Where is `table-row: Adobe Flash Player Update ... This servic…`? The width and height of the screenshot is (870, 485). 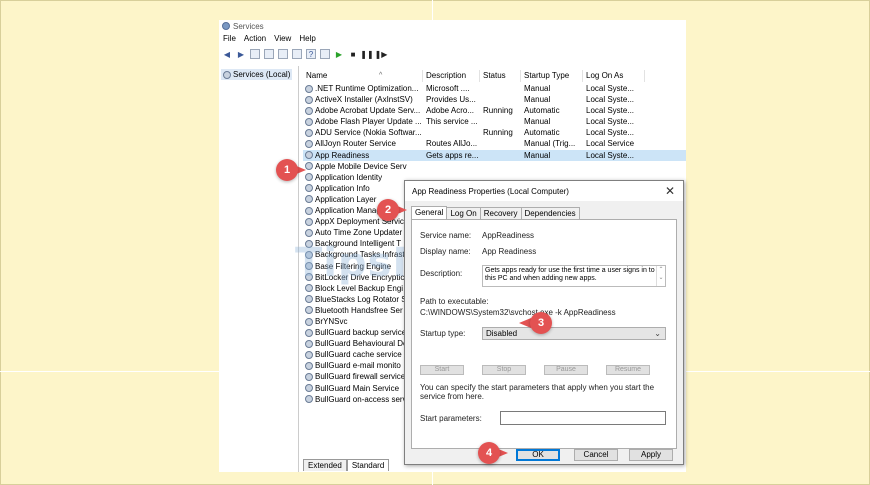 table-row: Adobe Flash Player Update ... This servic… is located at coordinates (494, 121).